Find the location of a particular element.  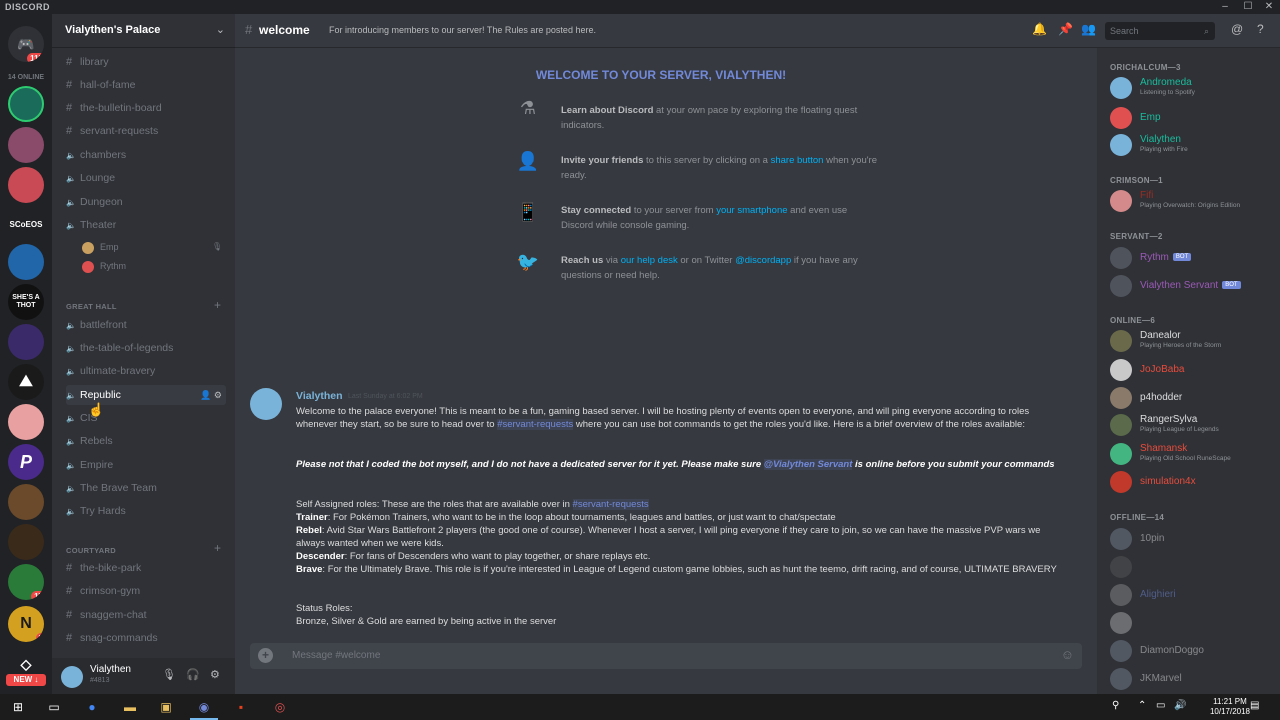

member-item: p4hodder is located at coordinates (1192, 398).